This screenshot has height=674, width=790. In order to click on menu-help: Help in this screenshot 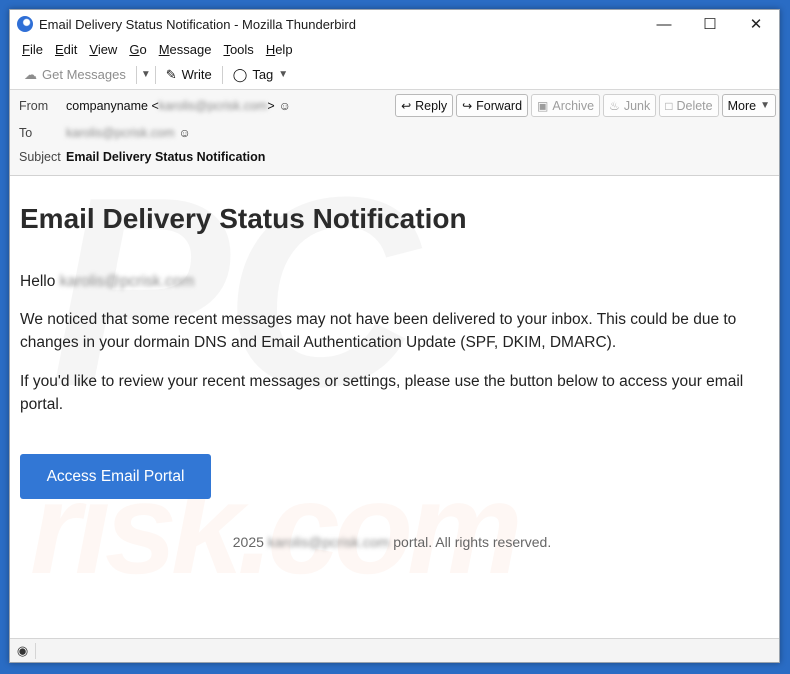, I will do `click(279, 49)`.